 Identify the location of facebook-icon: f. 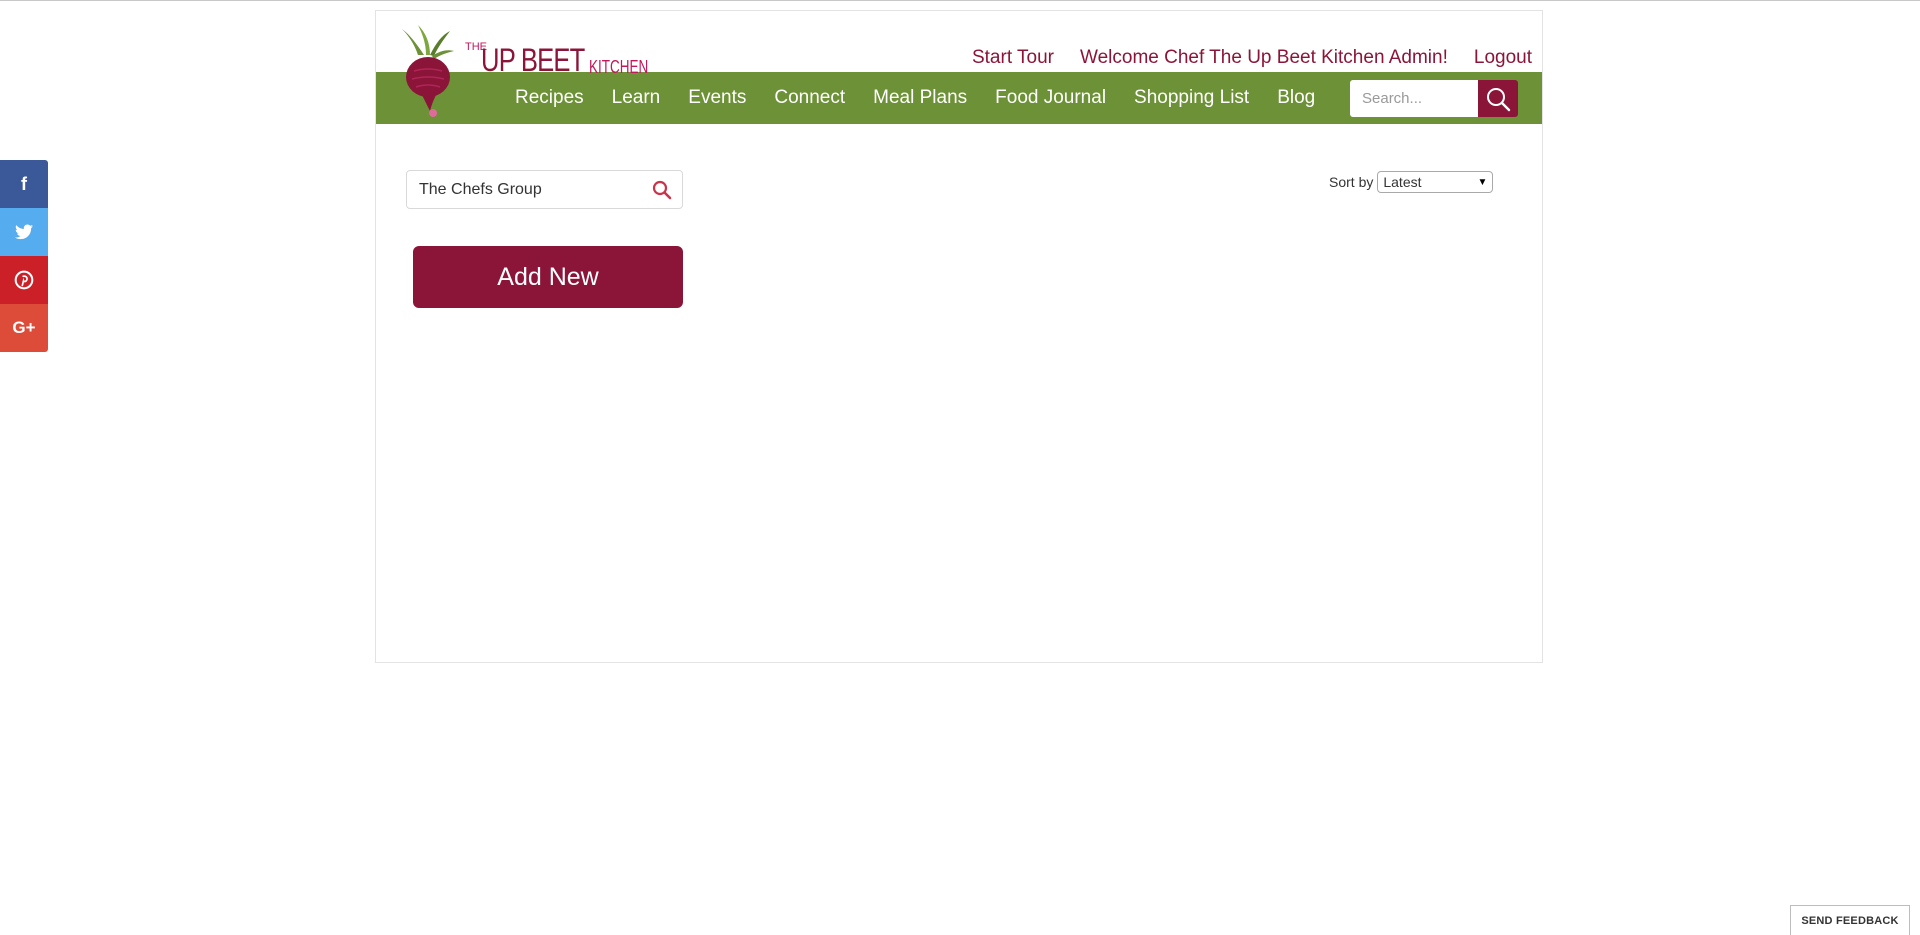
(24, 183).